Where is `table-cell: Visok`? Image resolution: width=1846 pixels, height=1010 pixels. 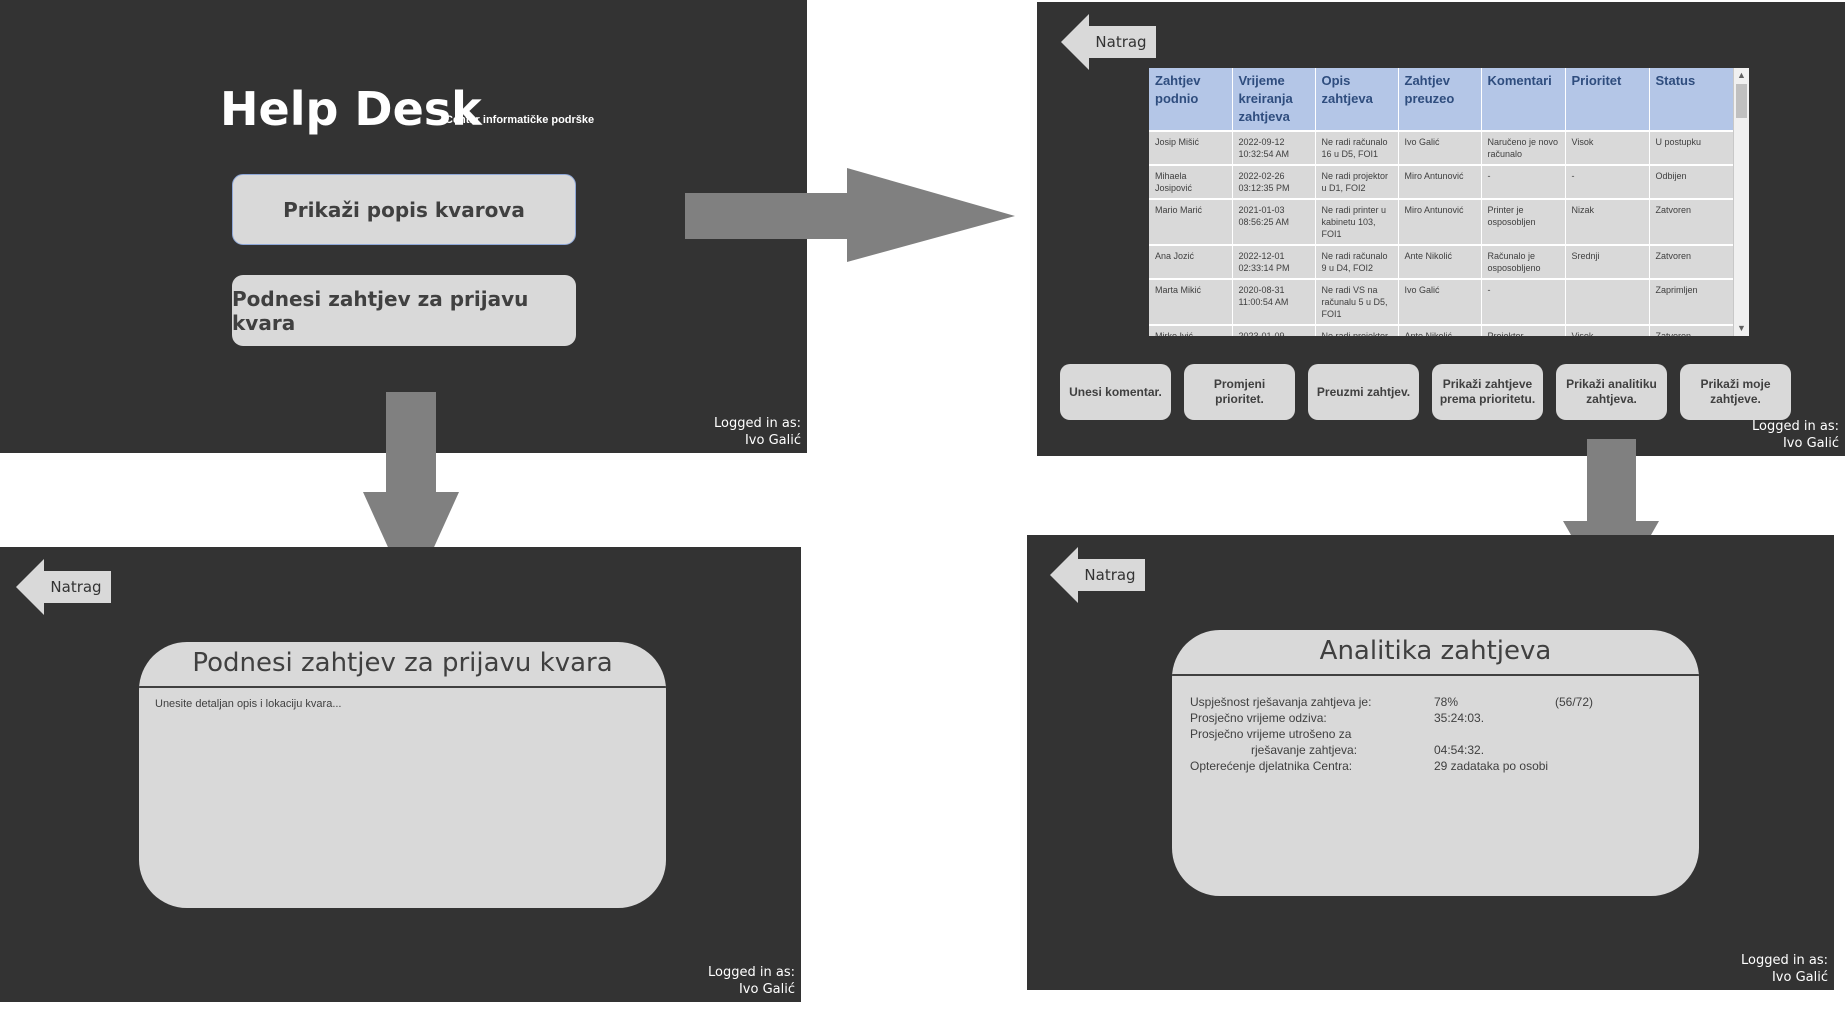
table-cell: Visok is located at coordinates (1607, 330).